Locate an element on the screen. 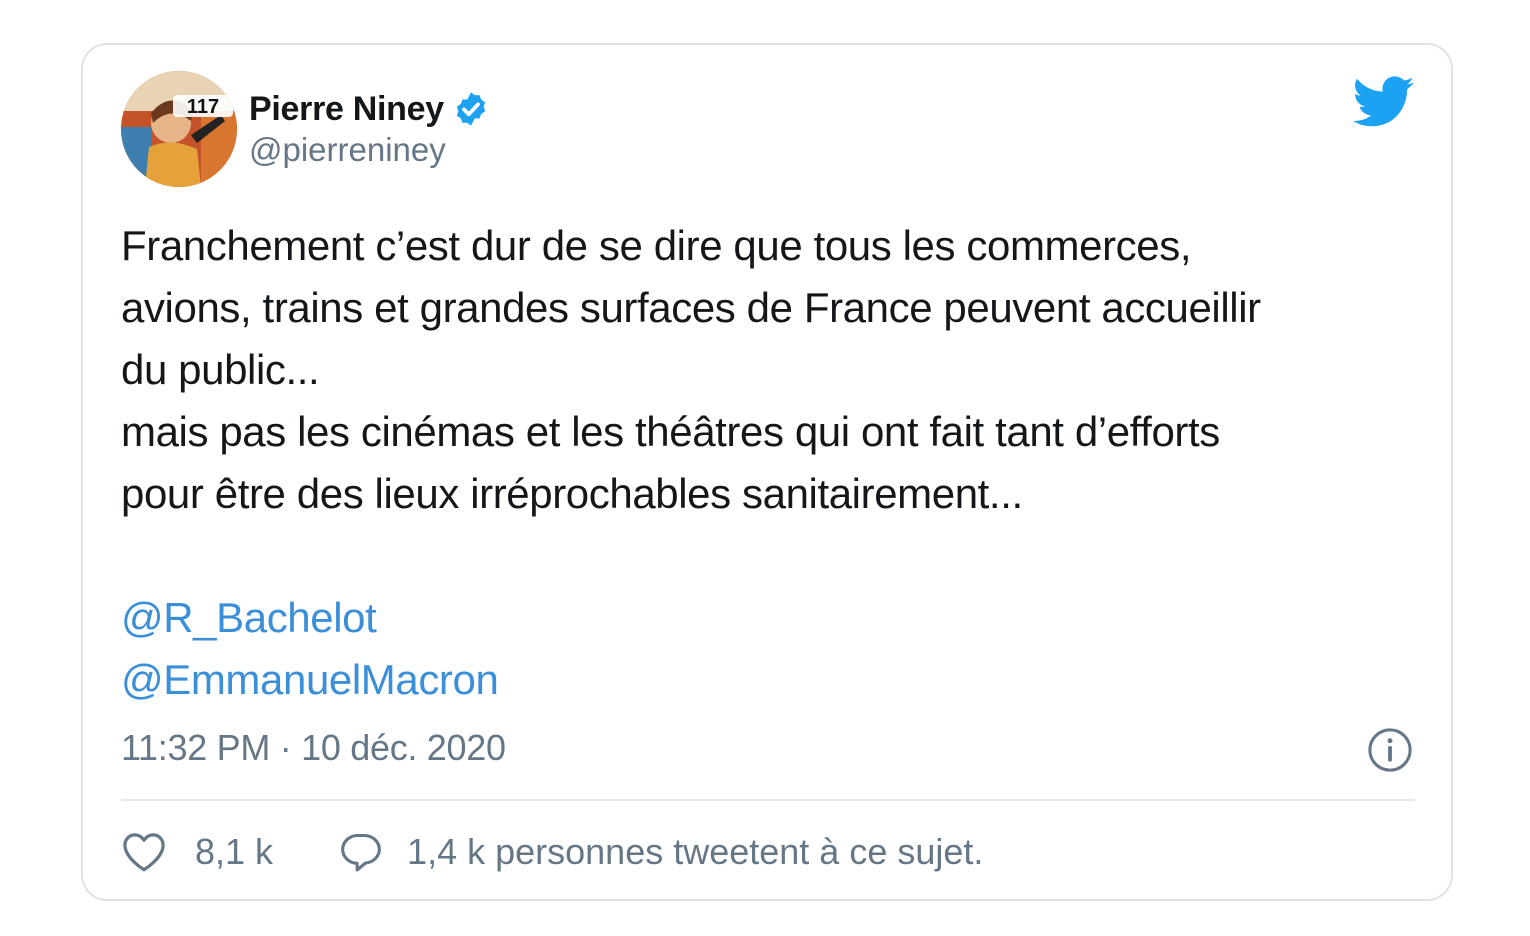  author-name-row: Pierre Niney is located at coordinates (369, 109).